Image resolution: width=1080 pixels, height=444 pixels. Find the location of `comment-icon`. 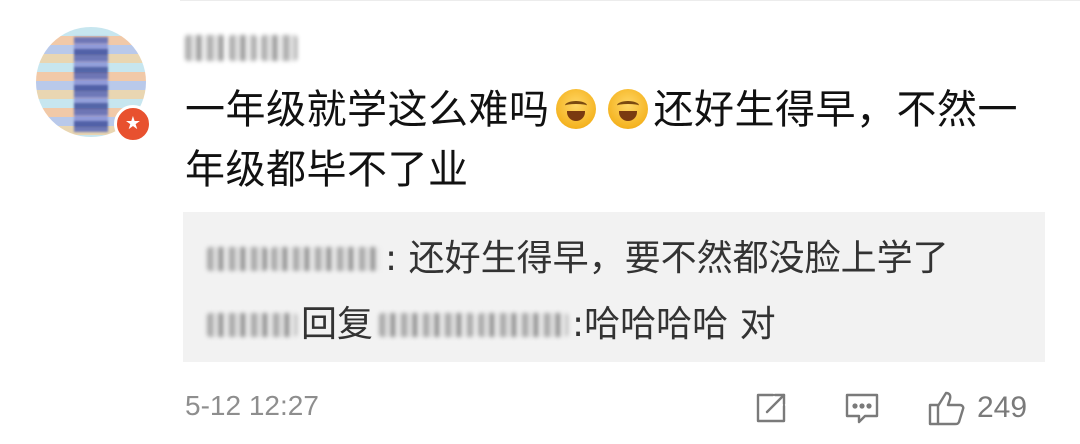

comment-icon is located at coordinates (862, 408).